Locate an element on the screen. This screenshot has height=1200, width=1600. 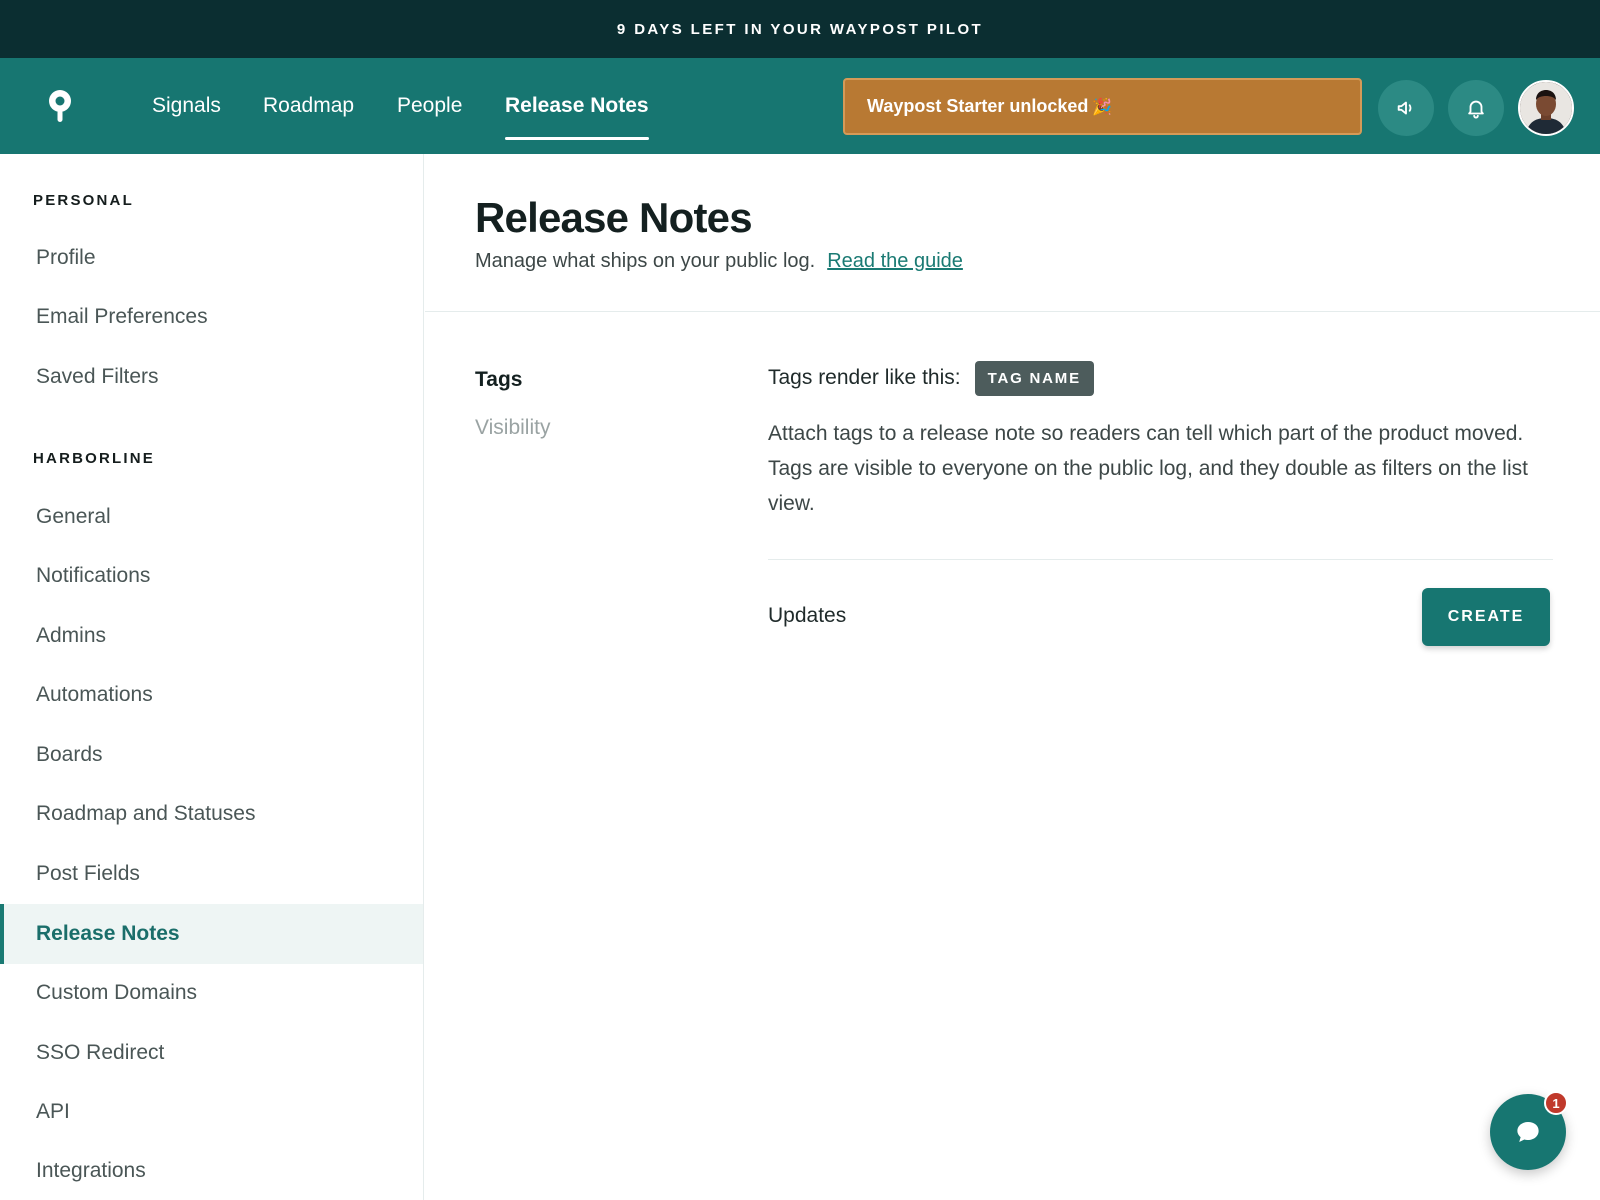
sidebar-item-label: API is located at coordinates (53, 1111).